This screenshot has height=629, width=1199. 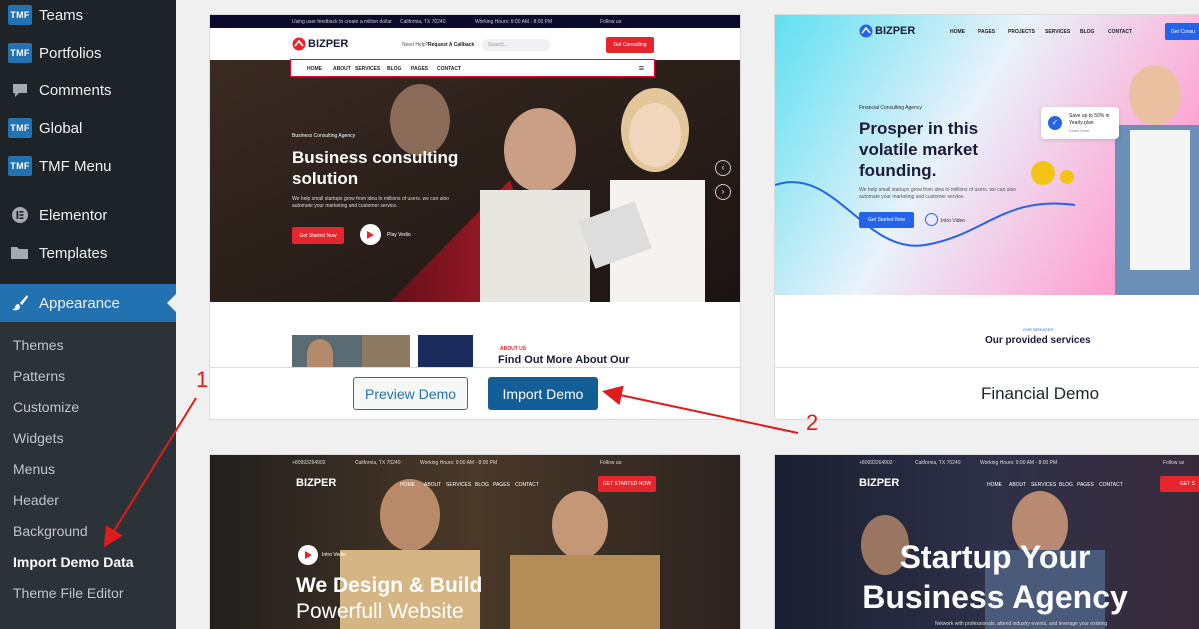 I want to click on get-consulting-button: Get Consulting, so click(x=630, y=45).